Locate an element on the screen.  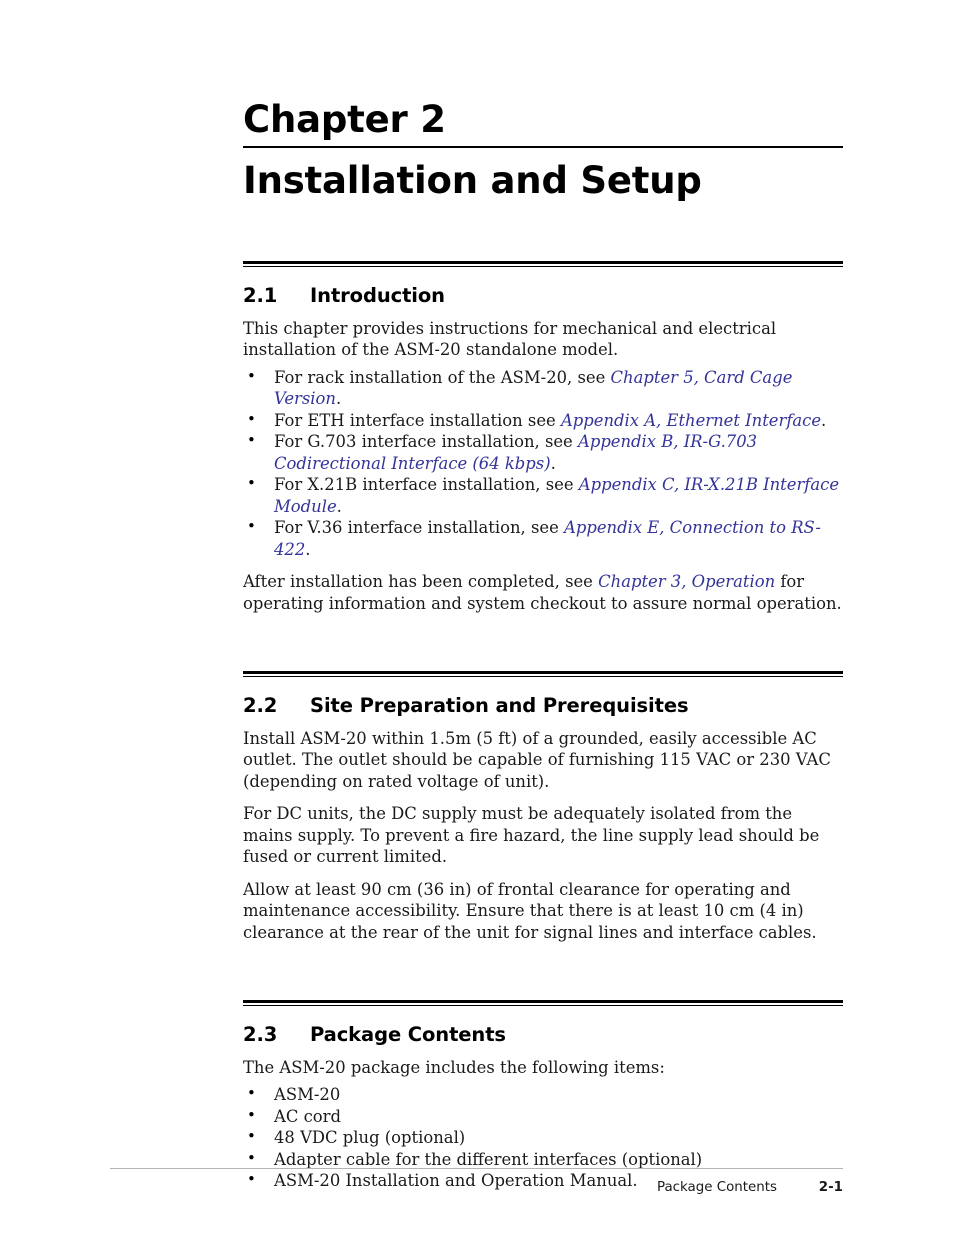
section-heading-2-1: 2.1 Introduction is located at coordinates (543, 295).